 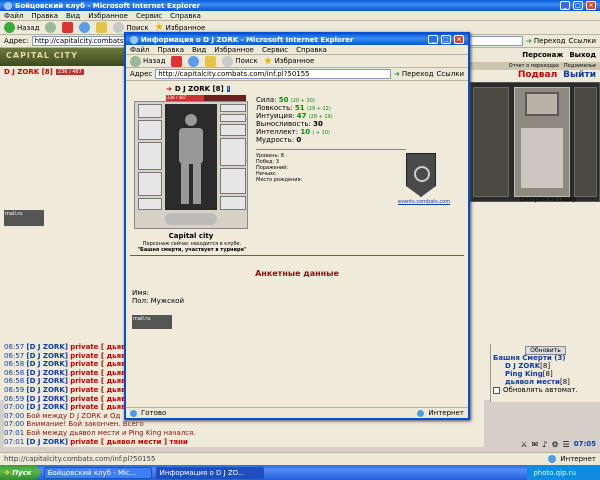 I want to click on stop-button, so click(x=68, y=27).